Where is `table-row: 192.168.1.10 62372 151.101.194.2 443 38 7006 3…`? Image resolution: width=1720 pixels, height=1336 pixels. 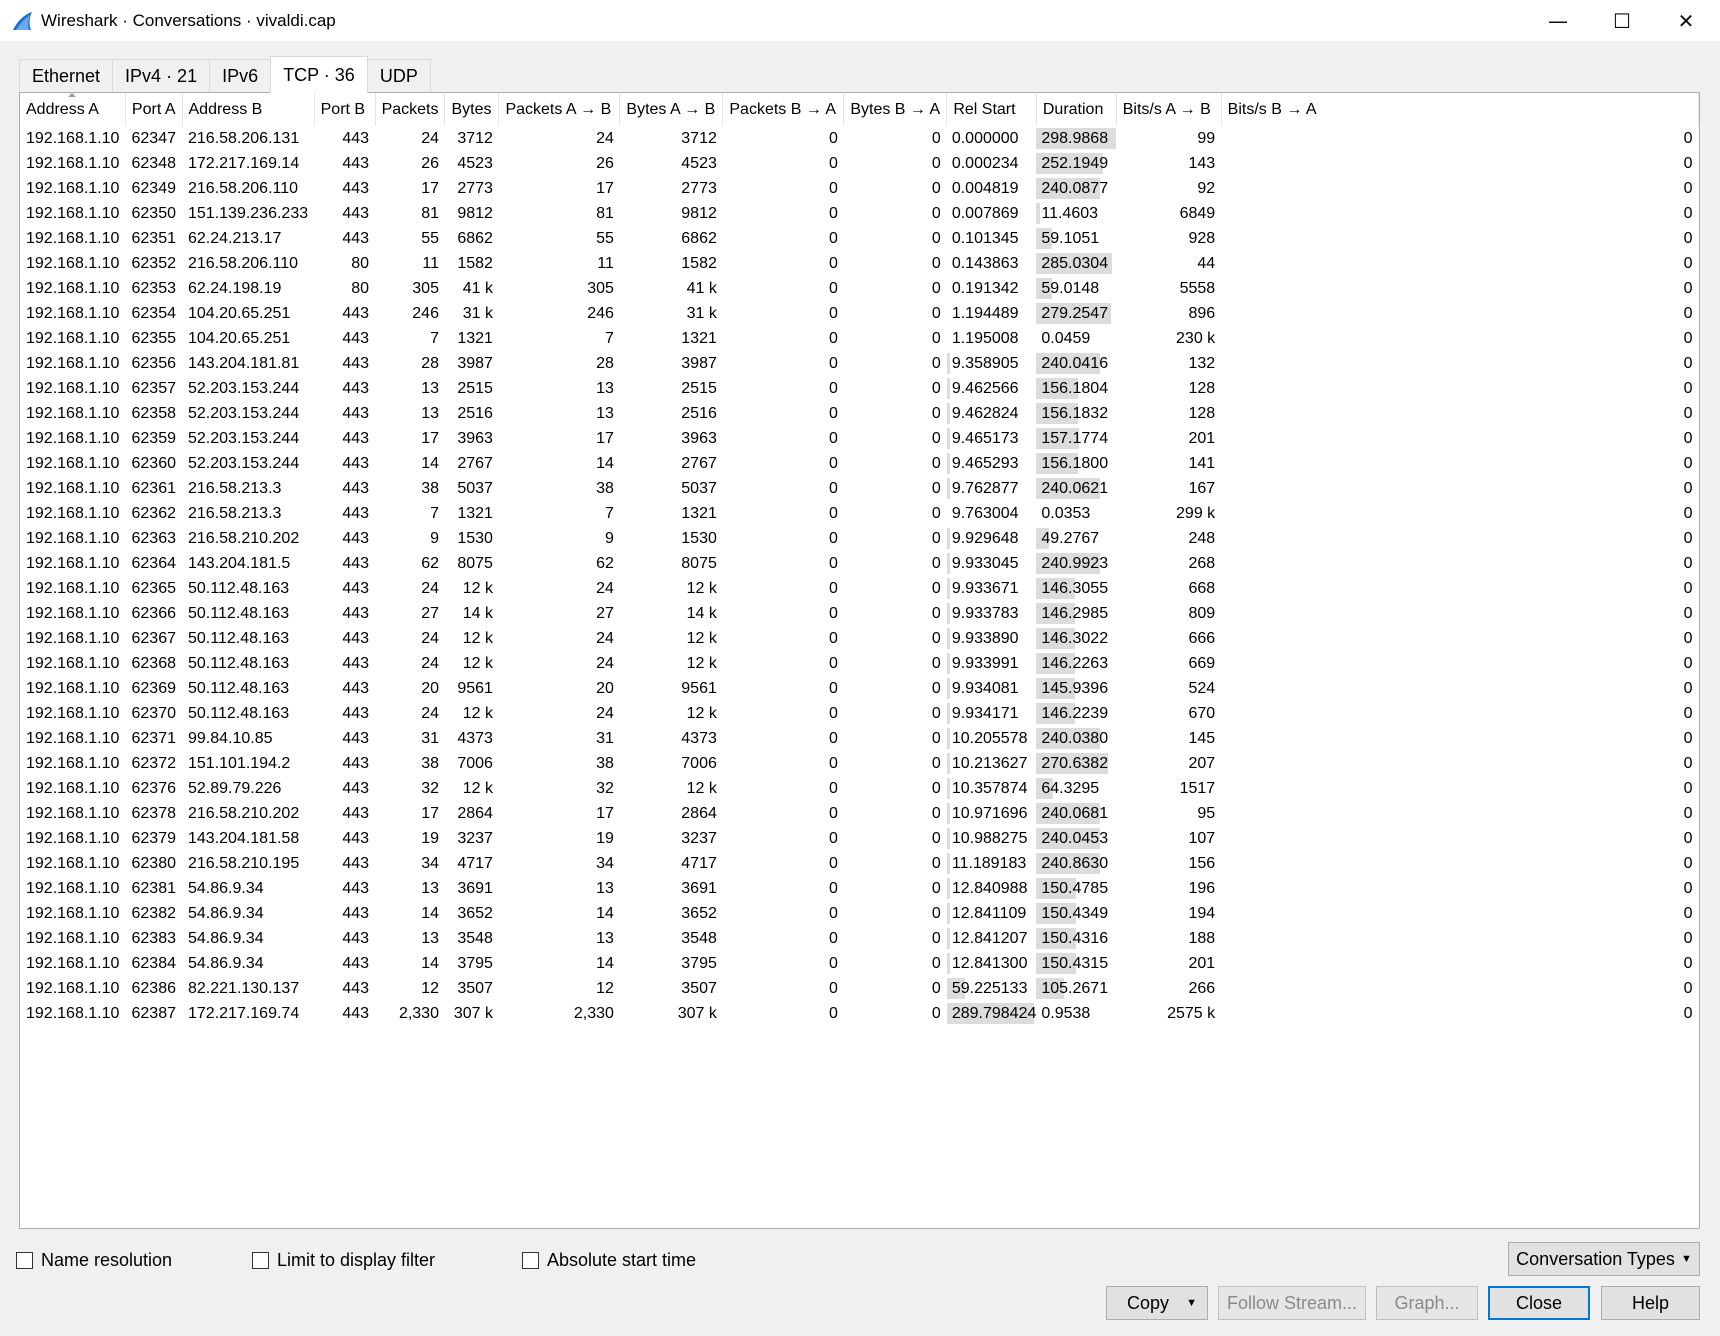 table-row: 192.168.1.10 62372 151.101.194.2 443 38 7006 3… is located at coordinates (859, 763).